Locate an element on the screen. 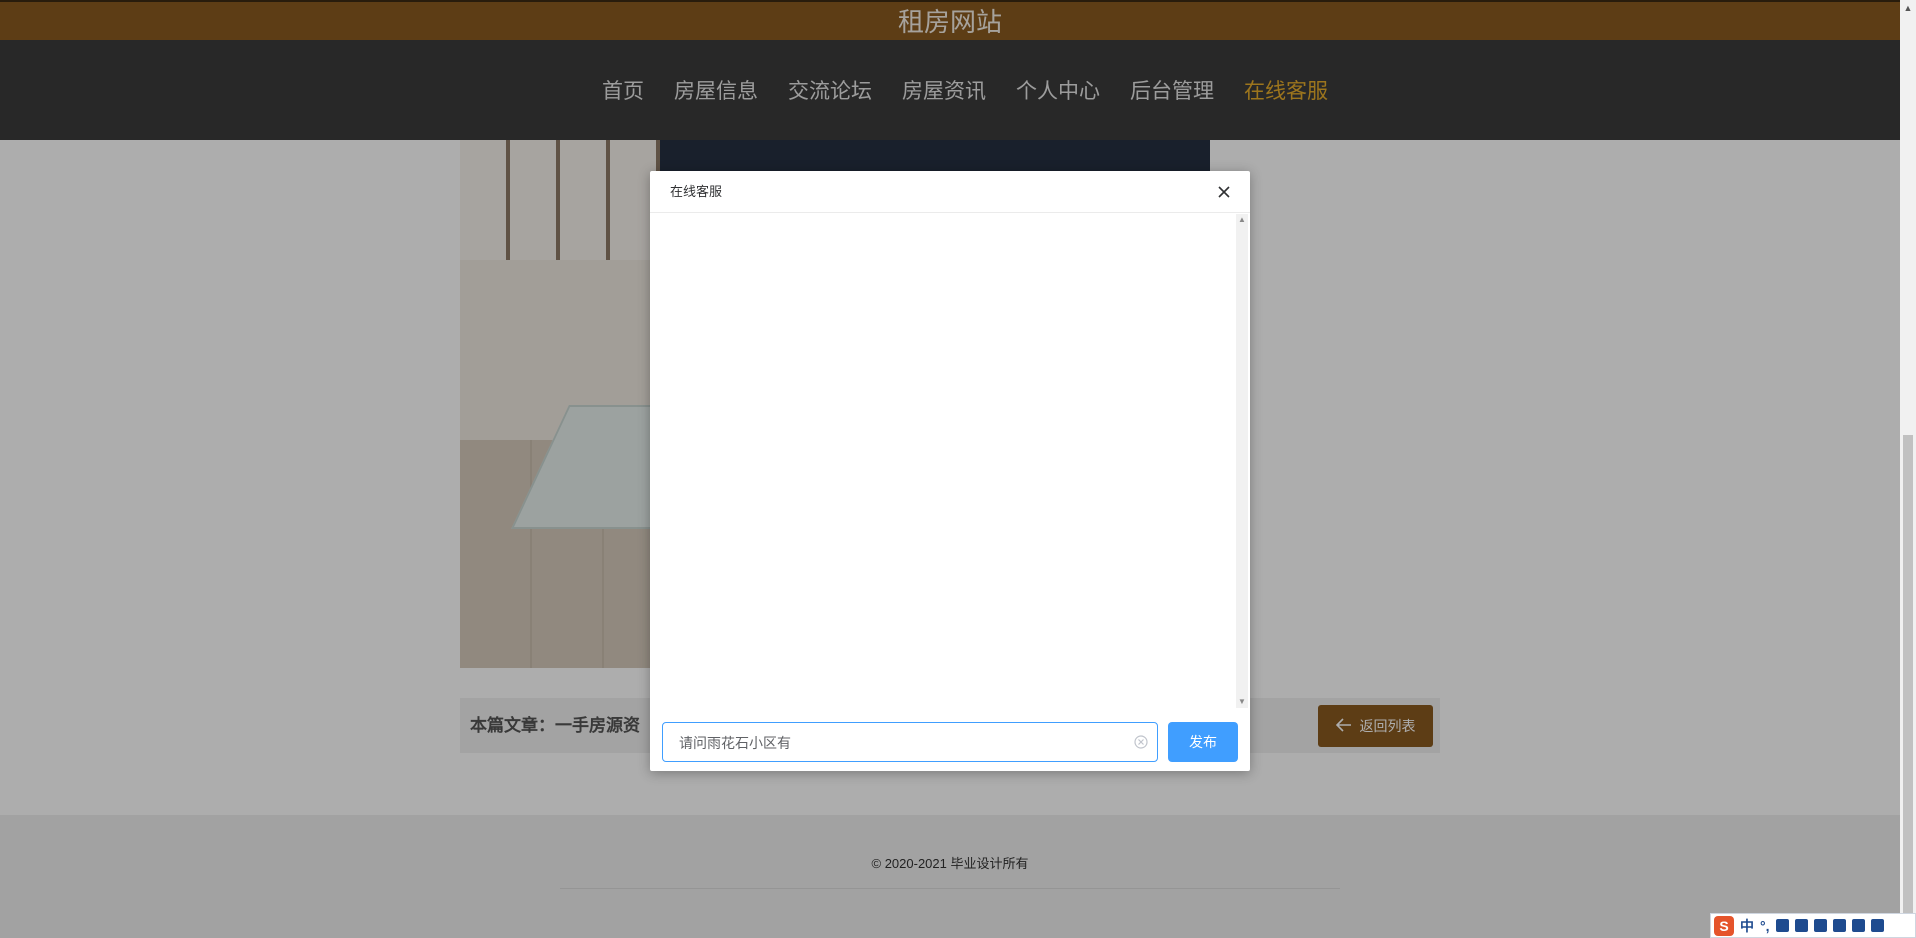 This screenshot has width=1916, height=938. circle-close-icon is located at coordinates (1141, 742).